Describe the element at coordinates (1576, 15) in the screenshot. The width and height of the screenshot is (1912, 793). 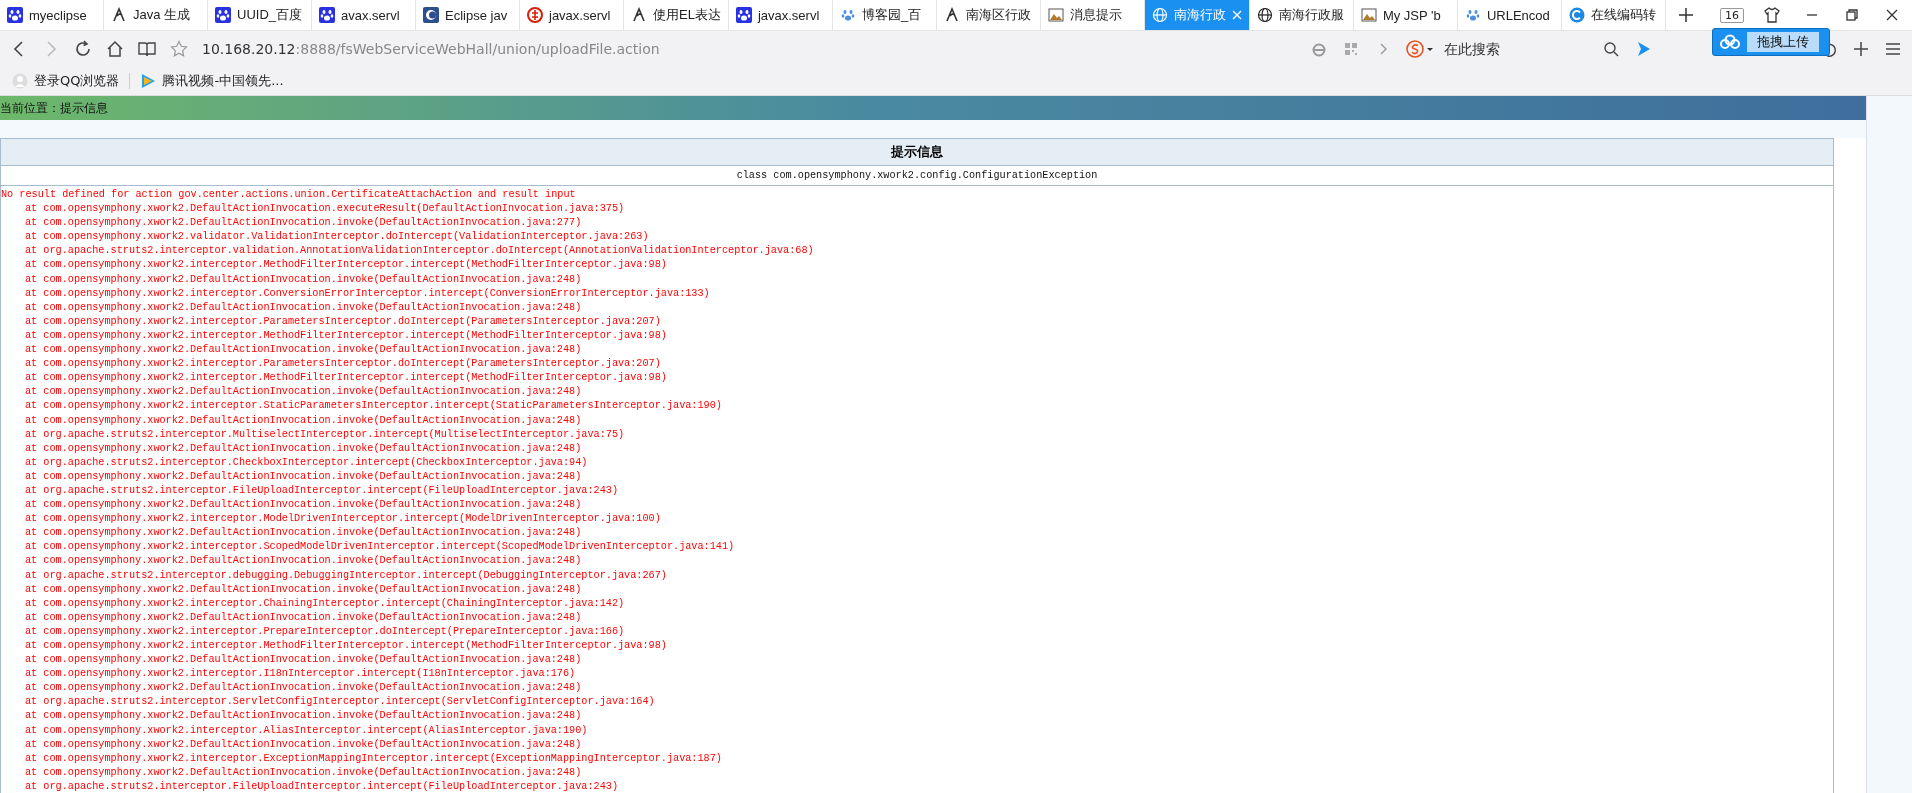
I see `c-logo-icon` at that location.